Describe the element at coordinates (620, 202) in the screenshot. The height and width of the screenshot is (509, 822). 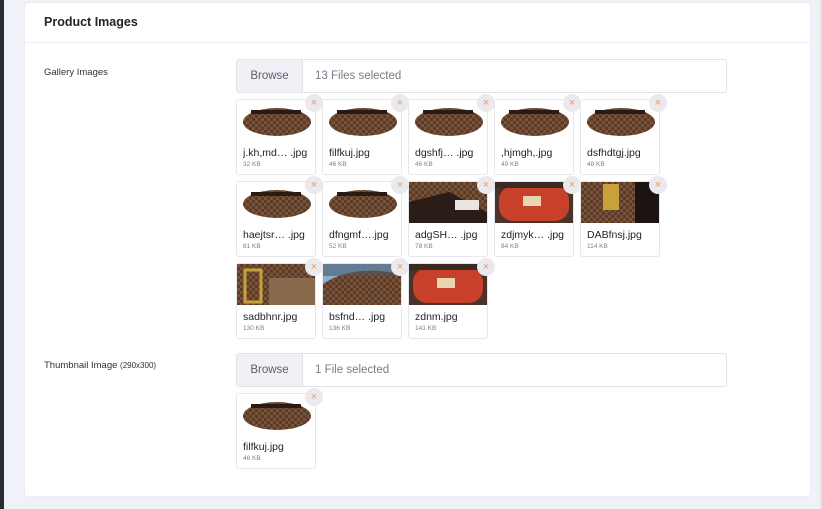
I see `bag-zipper-photo-icon` at that location.